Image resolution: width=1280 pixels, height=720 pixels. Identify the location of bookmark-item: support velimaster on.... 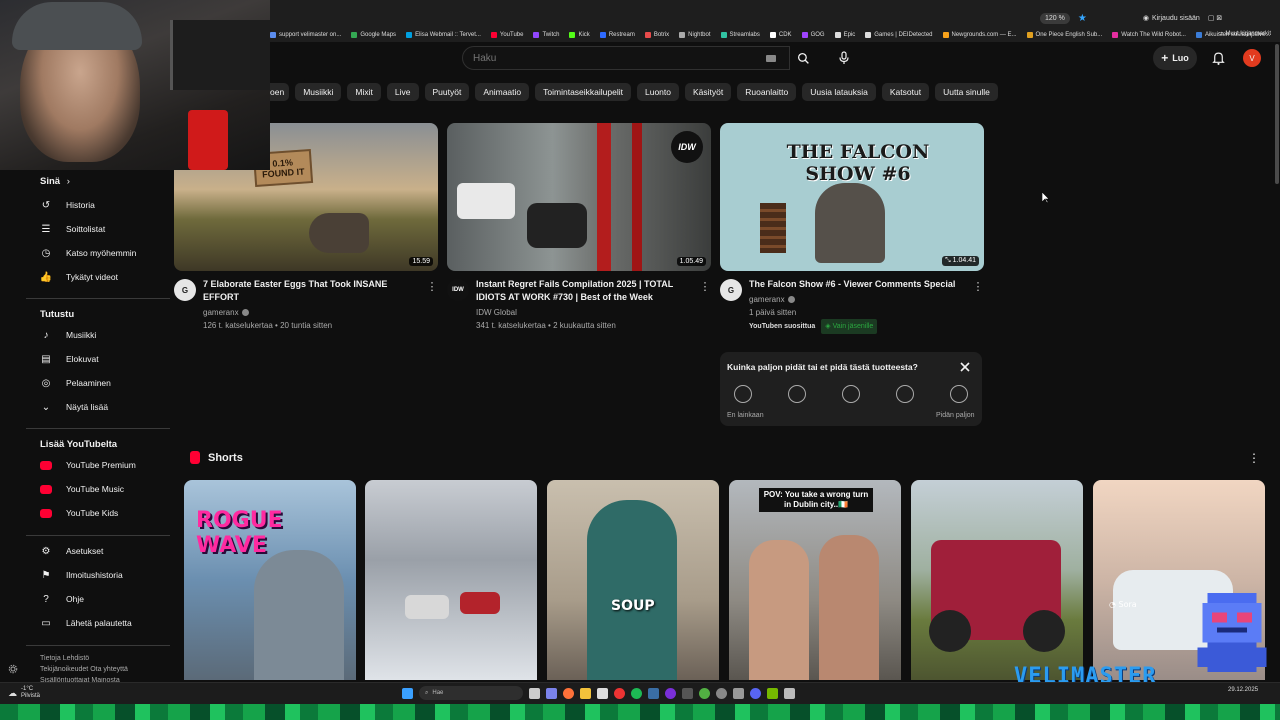
(305, 35).